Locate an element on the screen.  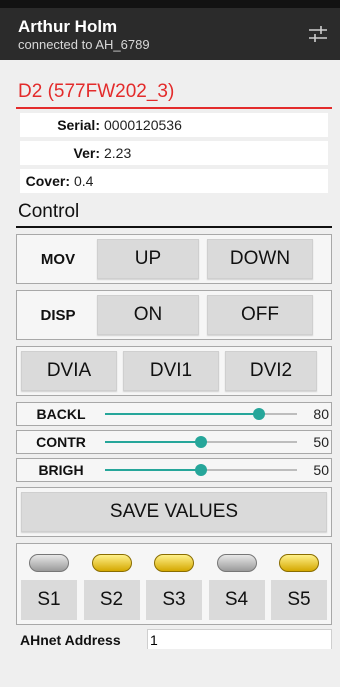
contrast-value: 50 is located at coordinates (321, 442).